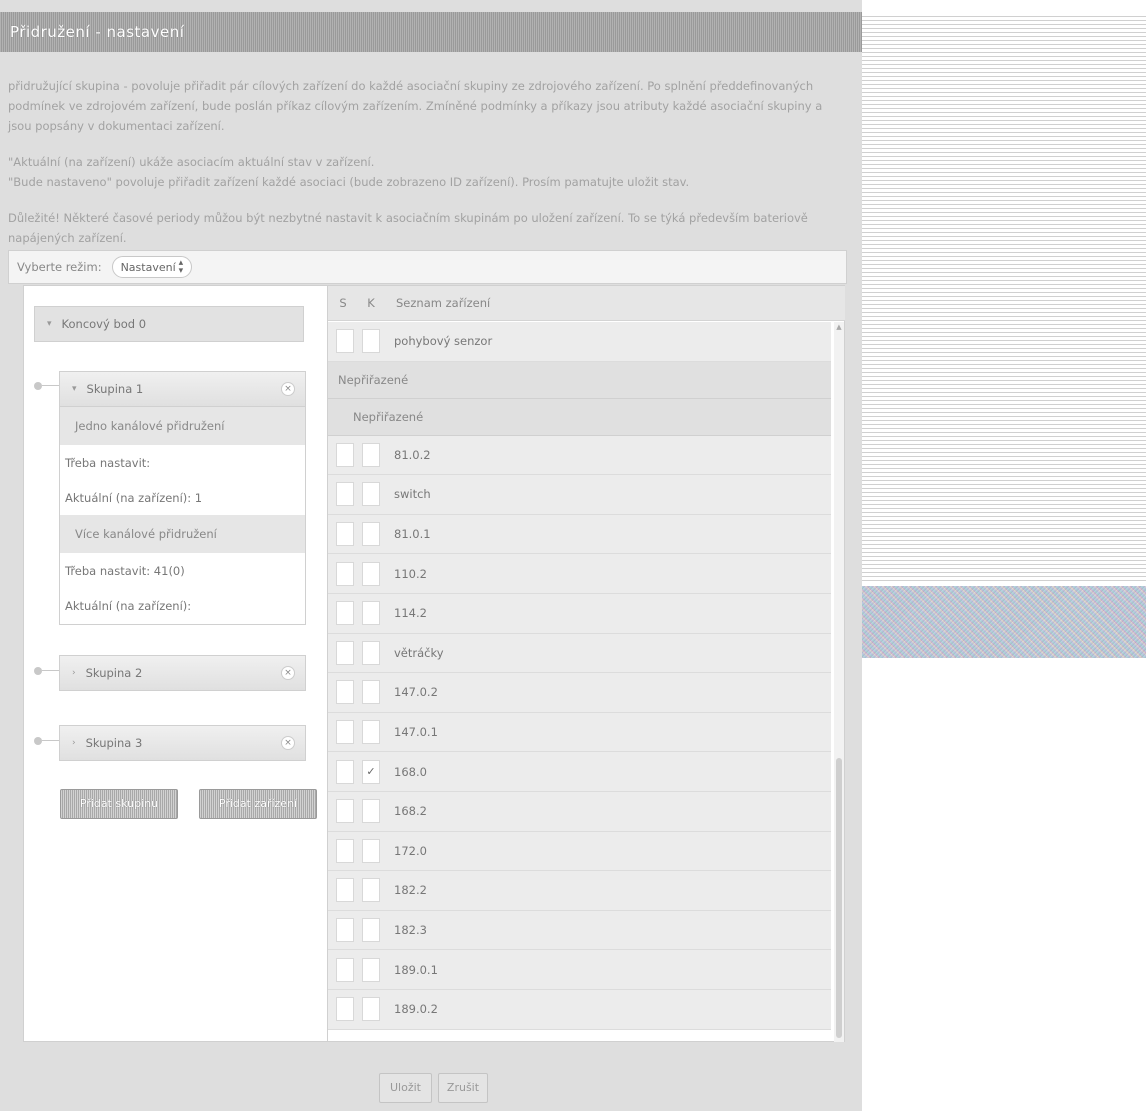  Describe the element at coordinates (579, 574) in the screenshot. I see `device-row: 110.2` at that location.